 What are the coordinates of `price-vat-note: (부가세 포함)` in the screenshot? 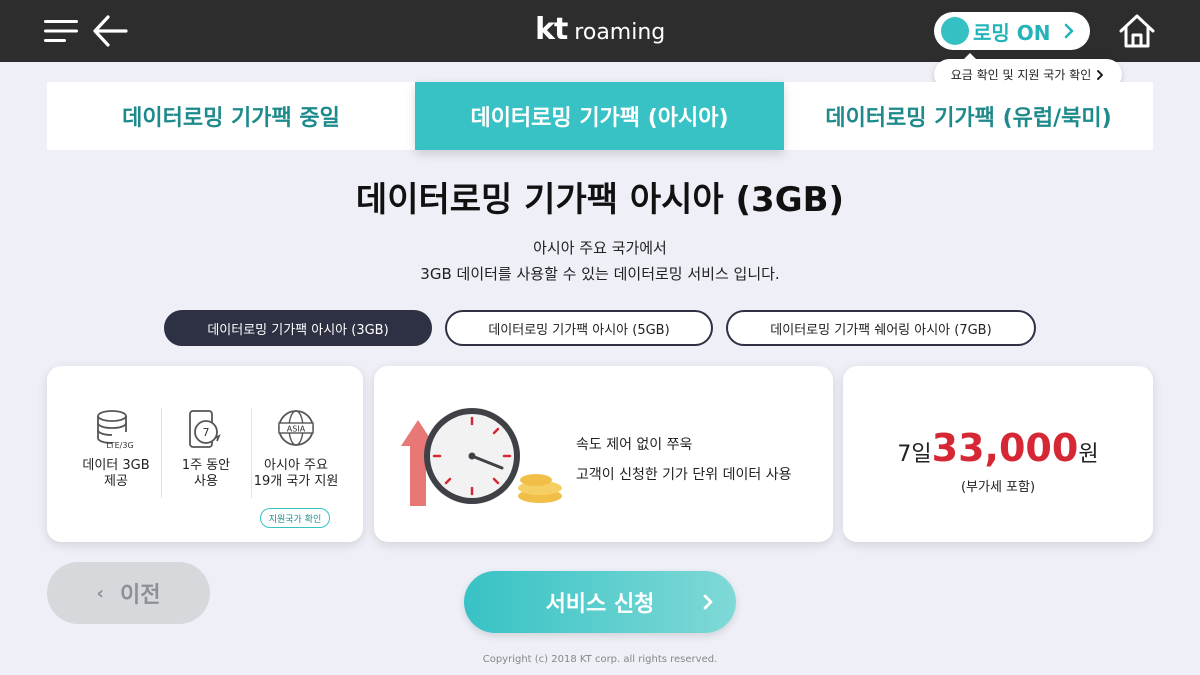 It's located at (998, 487).